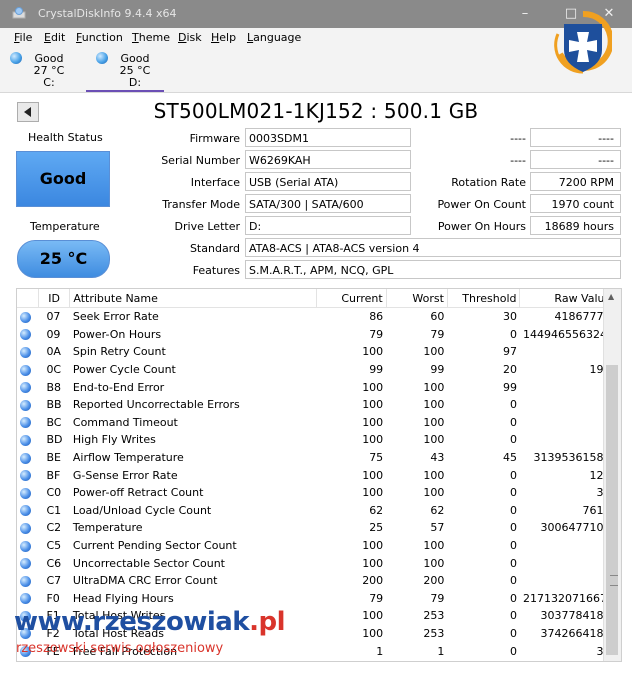  I want to click on attribute-id: C6, so click(54, 563).